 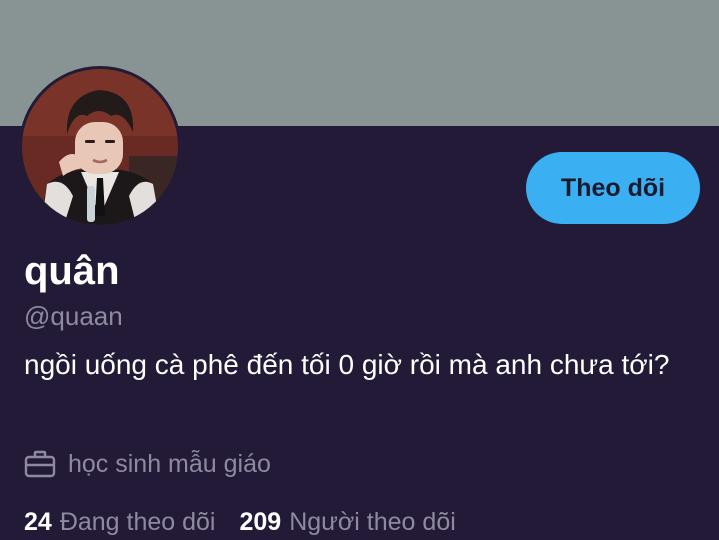 I want to click on avatar, so click(x=100, y=147).